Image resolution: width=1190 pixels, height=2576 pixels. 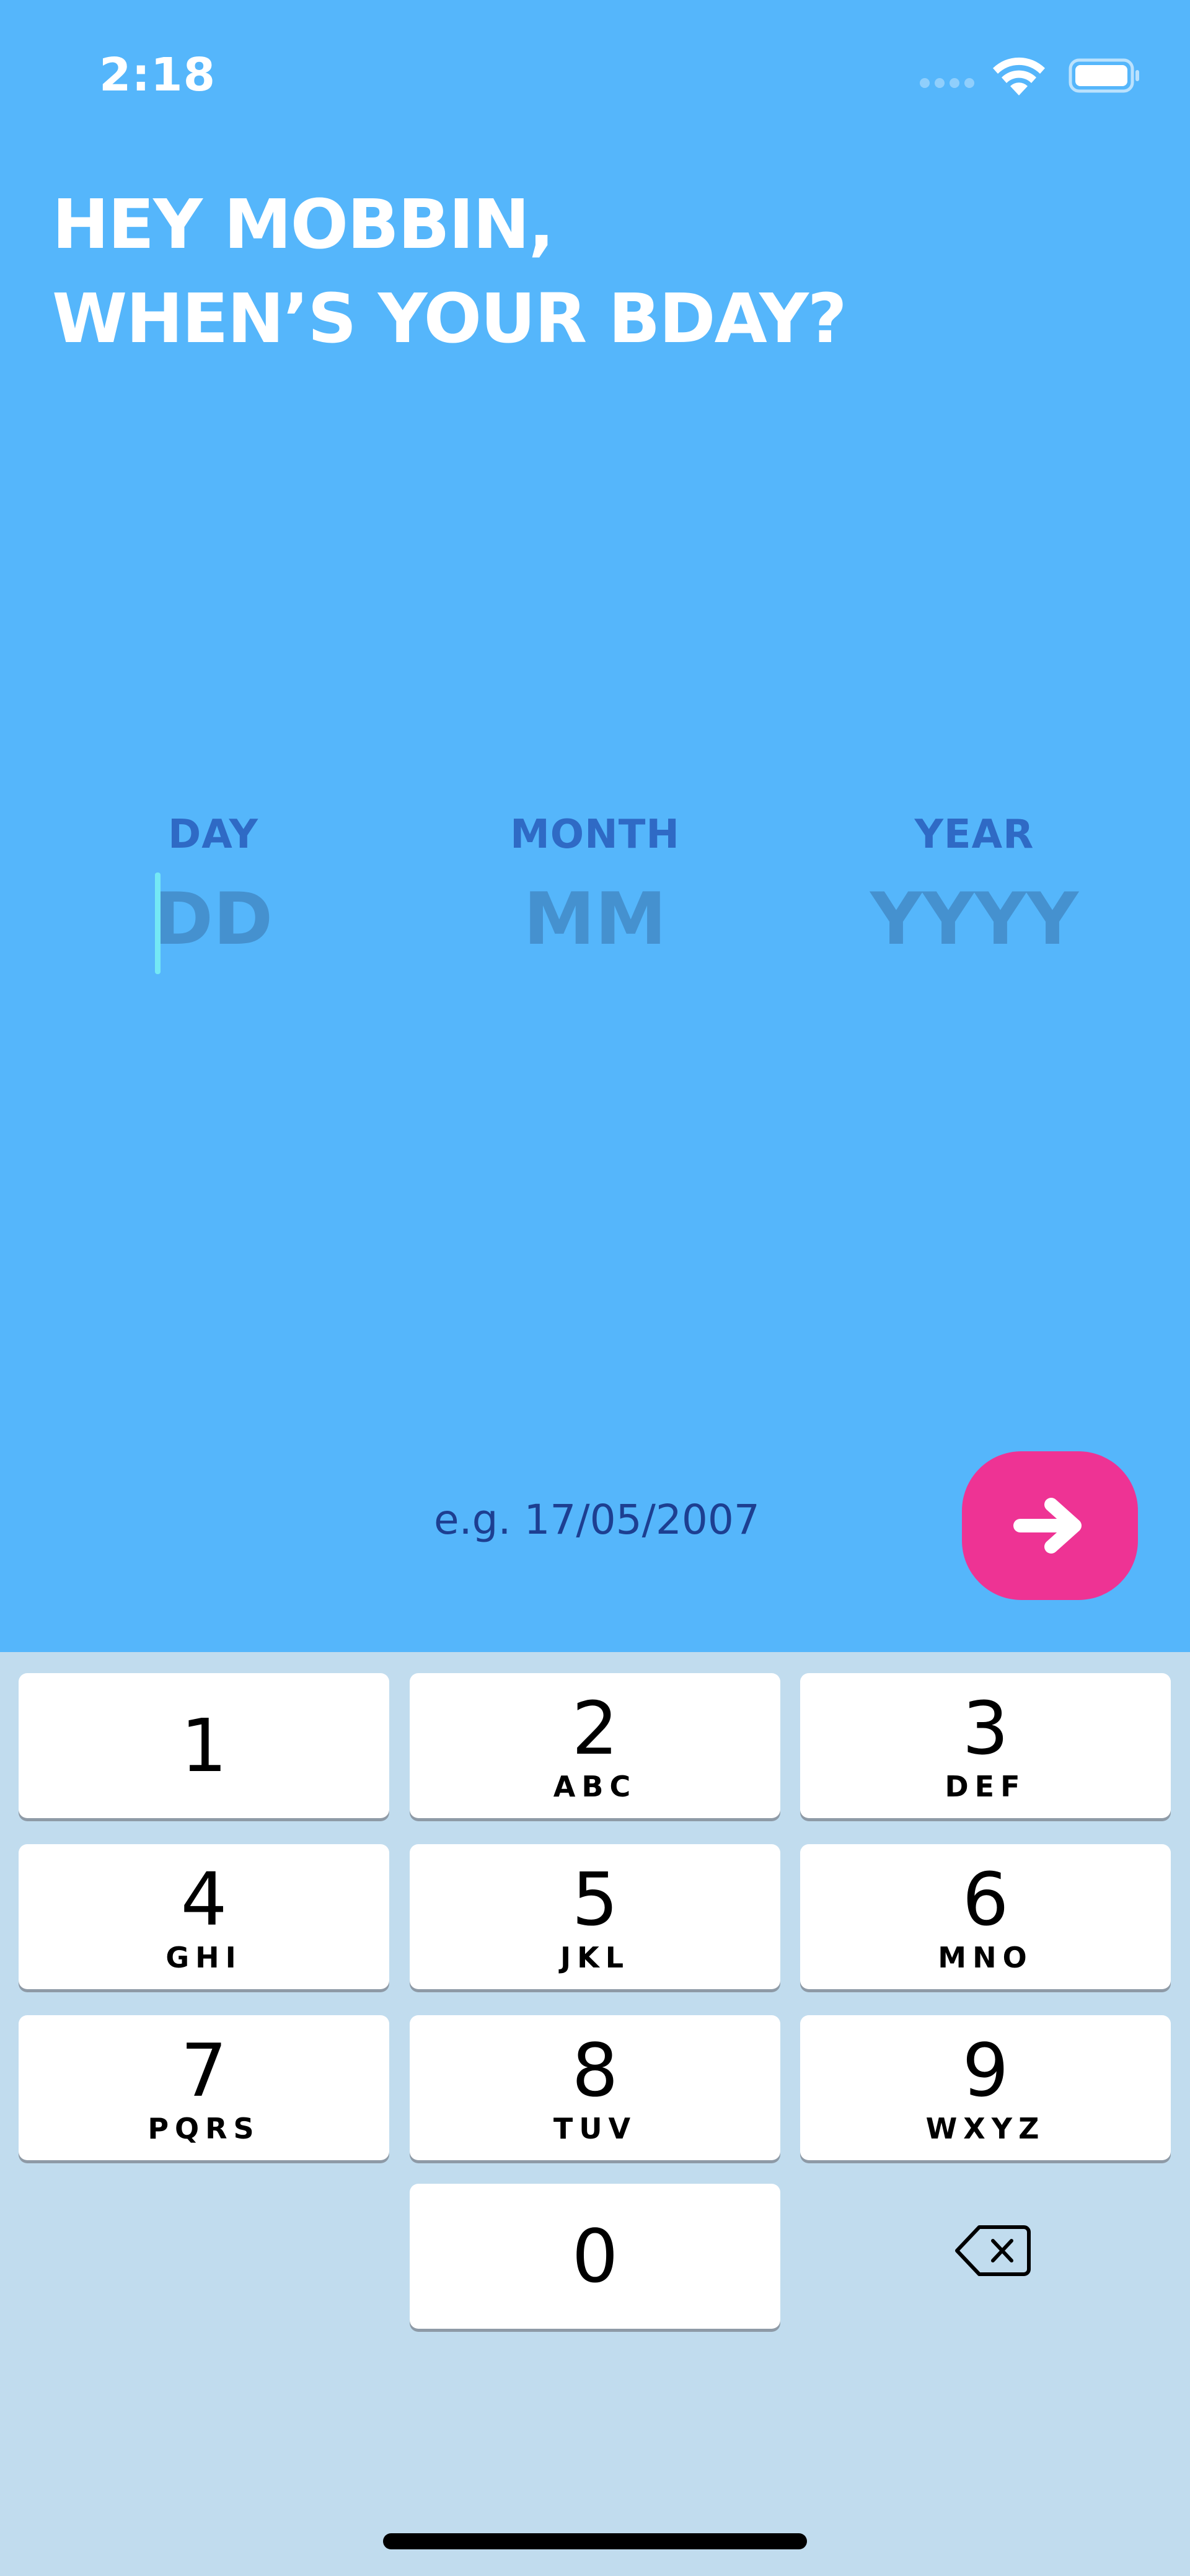 I want to click on home-indicator, so click(x=595, y=2541).